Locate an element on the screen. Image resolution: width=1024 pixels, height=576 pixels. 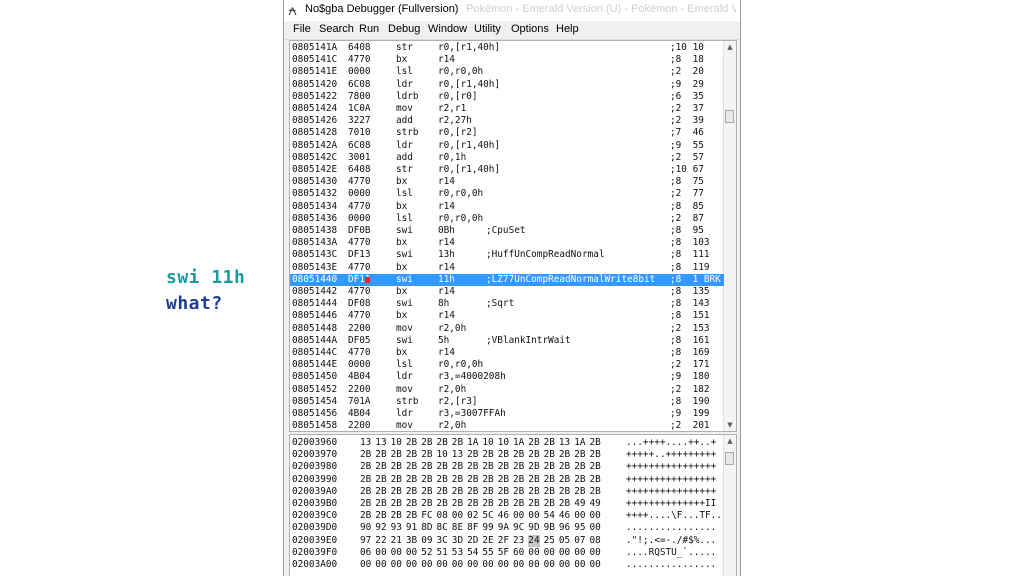
hex-byte: 5C is located at coordinates (487, 516).